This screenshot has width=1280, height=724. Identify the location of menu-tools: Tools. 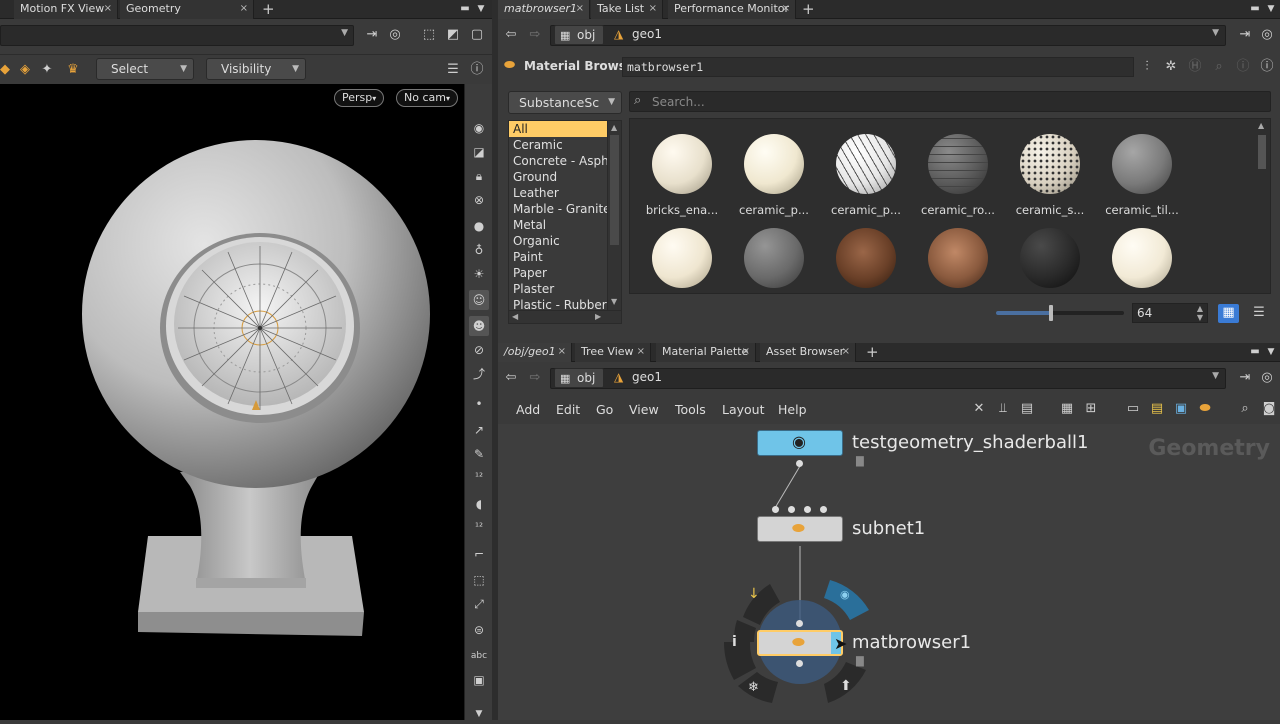
(690, 409).